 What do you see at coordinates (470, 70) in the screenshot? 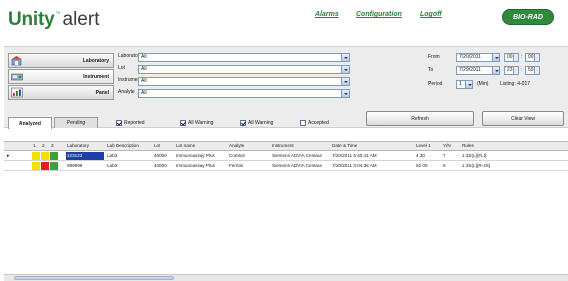
I see `to-date-value: 7/29/2011` at bounding box center [470, 70].